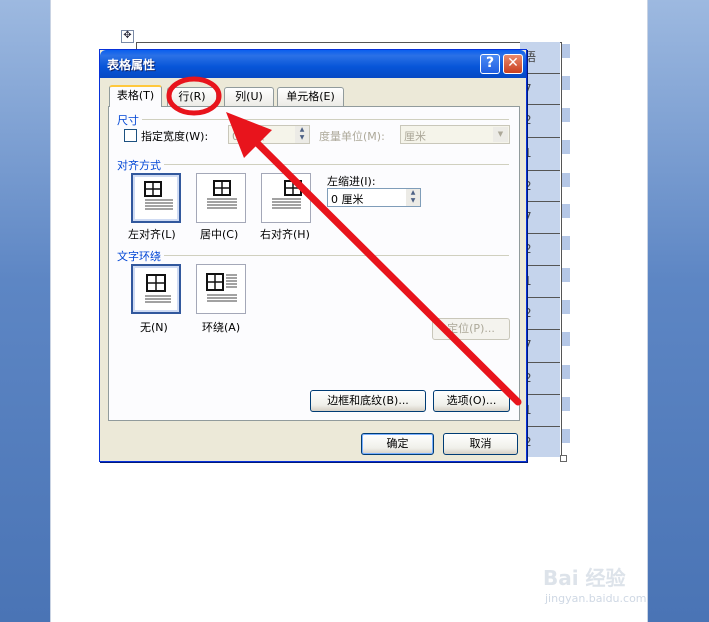 The width and height of the screenshot is (709, 622). What do you see at coordinates (135, 96) in the screenshot?
I see `tab-table: 表格(T)` at bounding box center [135, 96].